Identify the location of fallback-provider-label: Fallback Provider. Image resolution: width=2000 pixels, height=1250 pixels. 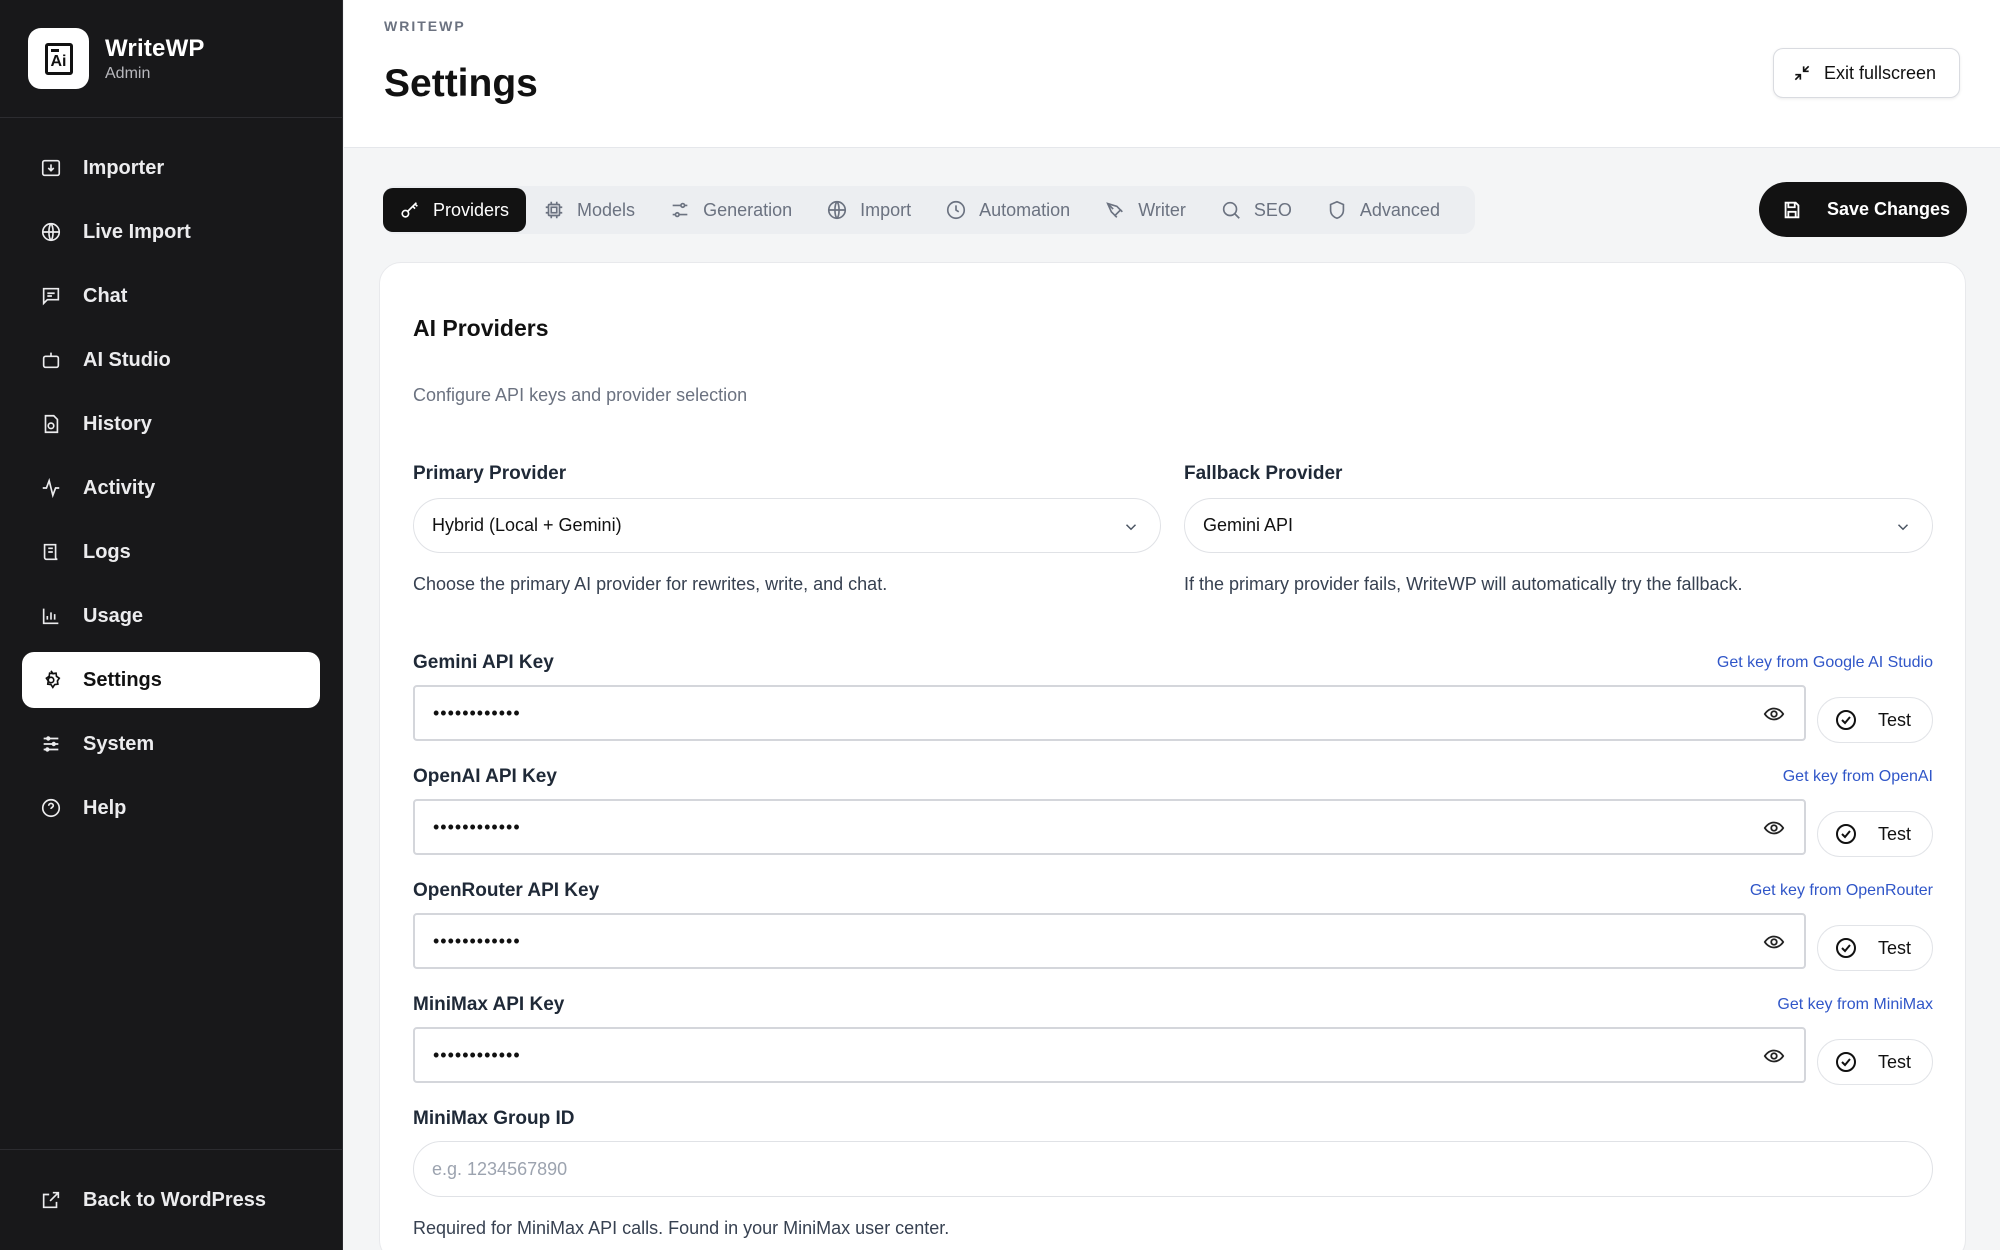
(1263, 473).